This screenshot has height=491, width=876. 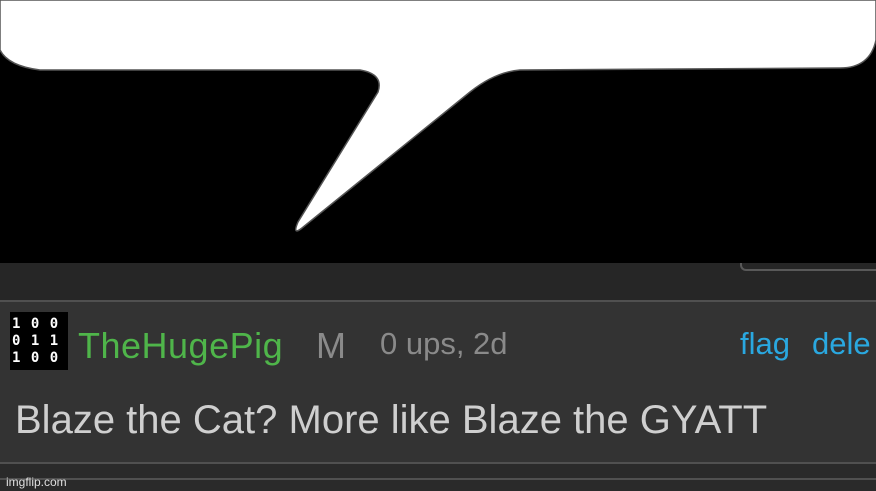 I want to click on username-link: TheHugePig, so click(x=180, y=346).